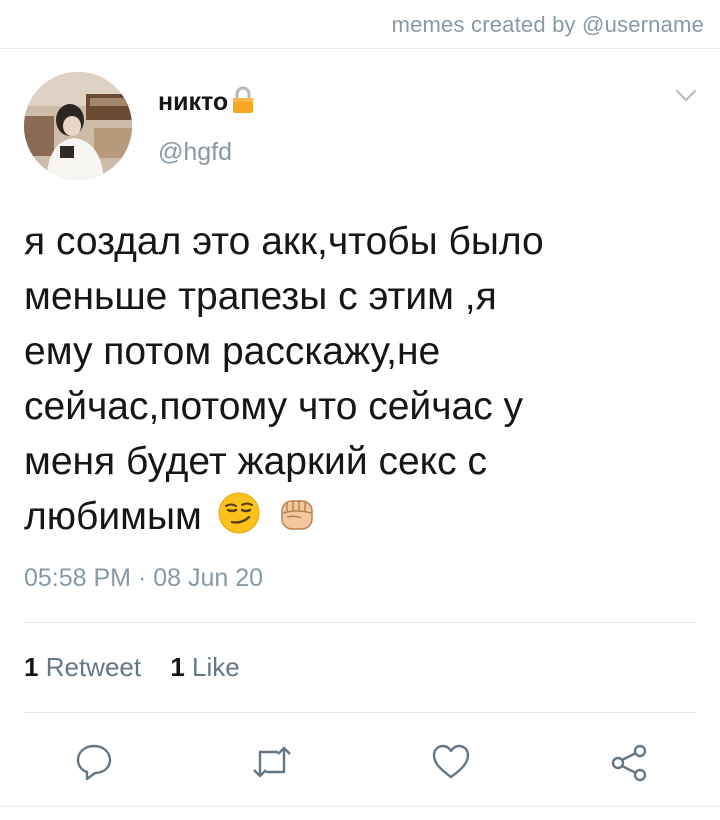 The image size is (720, 820). I want to click on chevron-down-icon, so click(686, 98).